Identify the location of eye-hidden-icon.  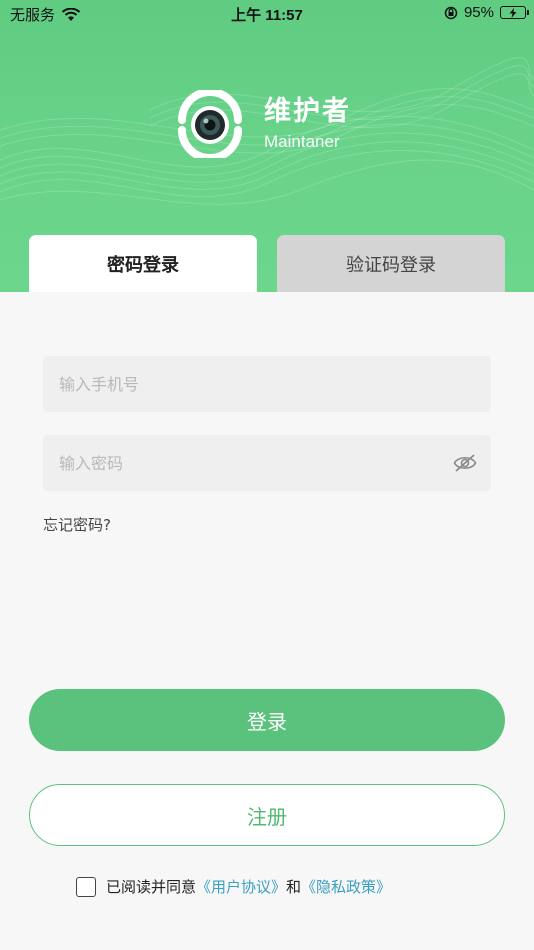
(465, 463).